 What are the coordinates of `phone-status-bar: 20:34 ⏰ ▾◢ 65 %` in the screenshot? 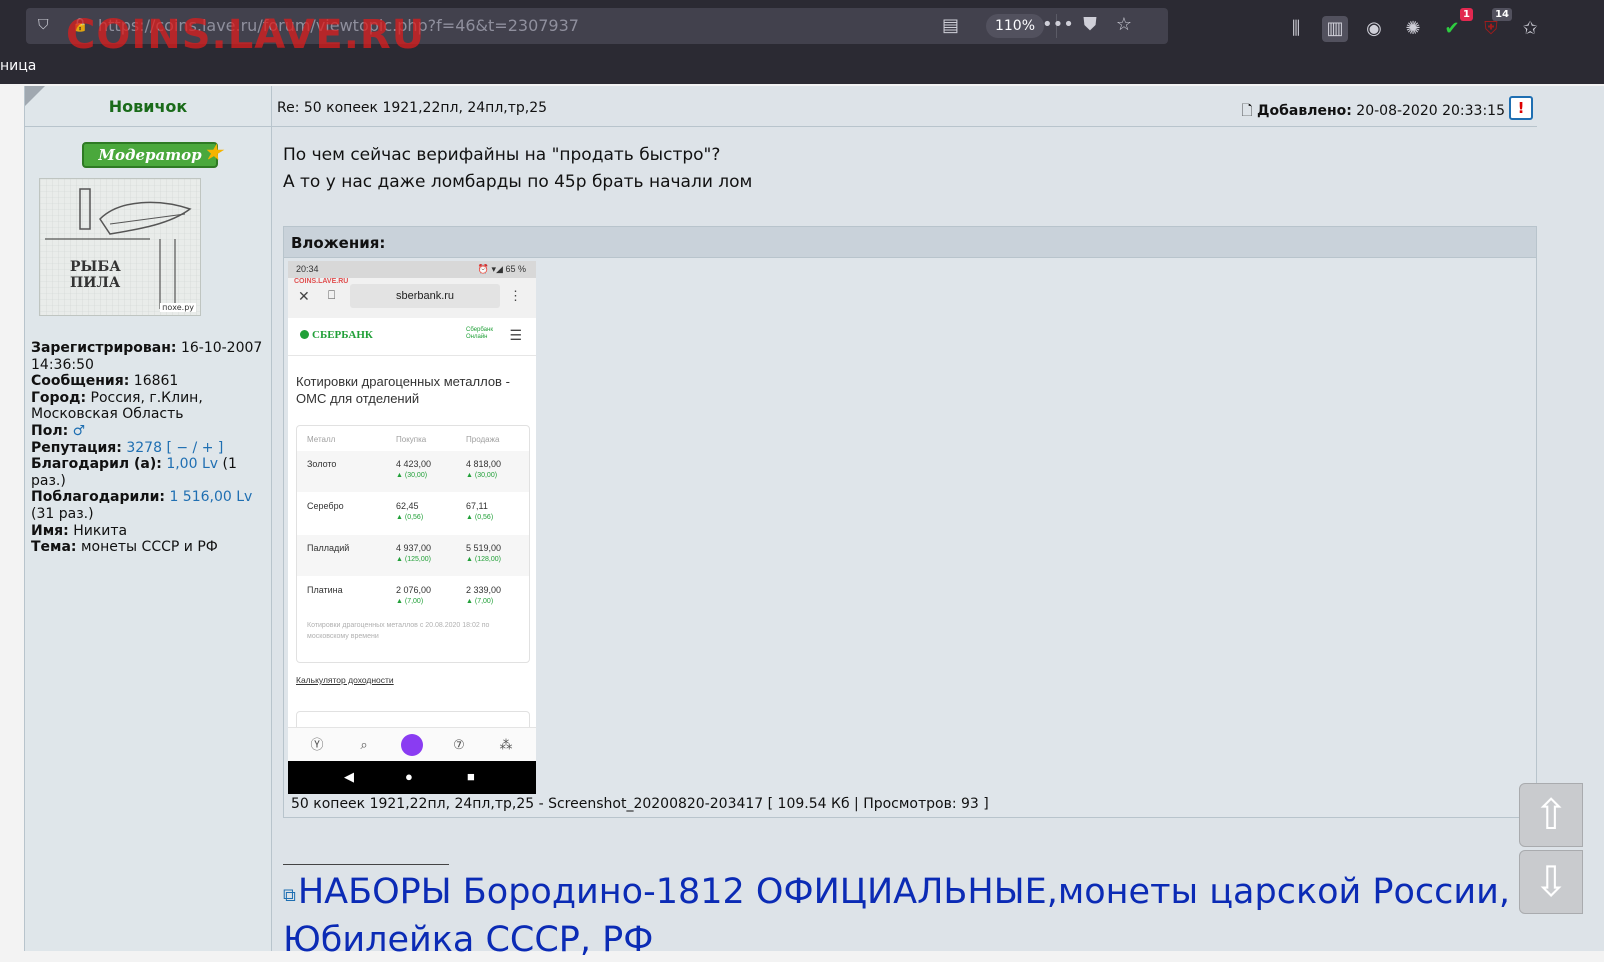 It's located at (412, 269).